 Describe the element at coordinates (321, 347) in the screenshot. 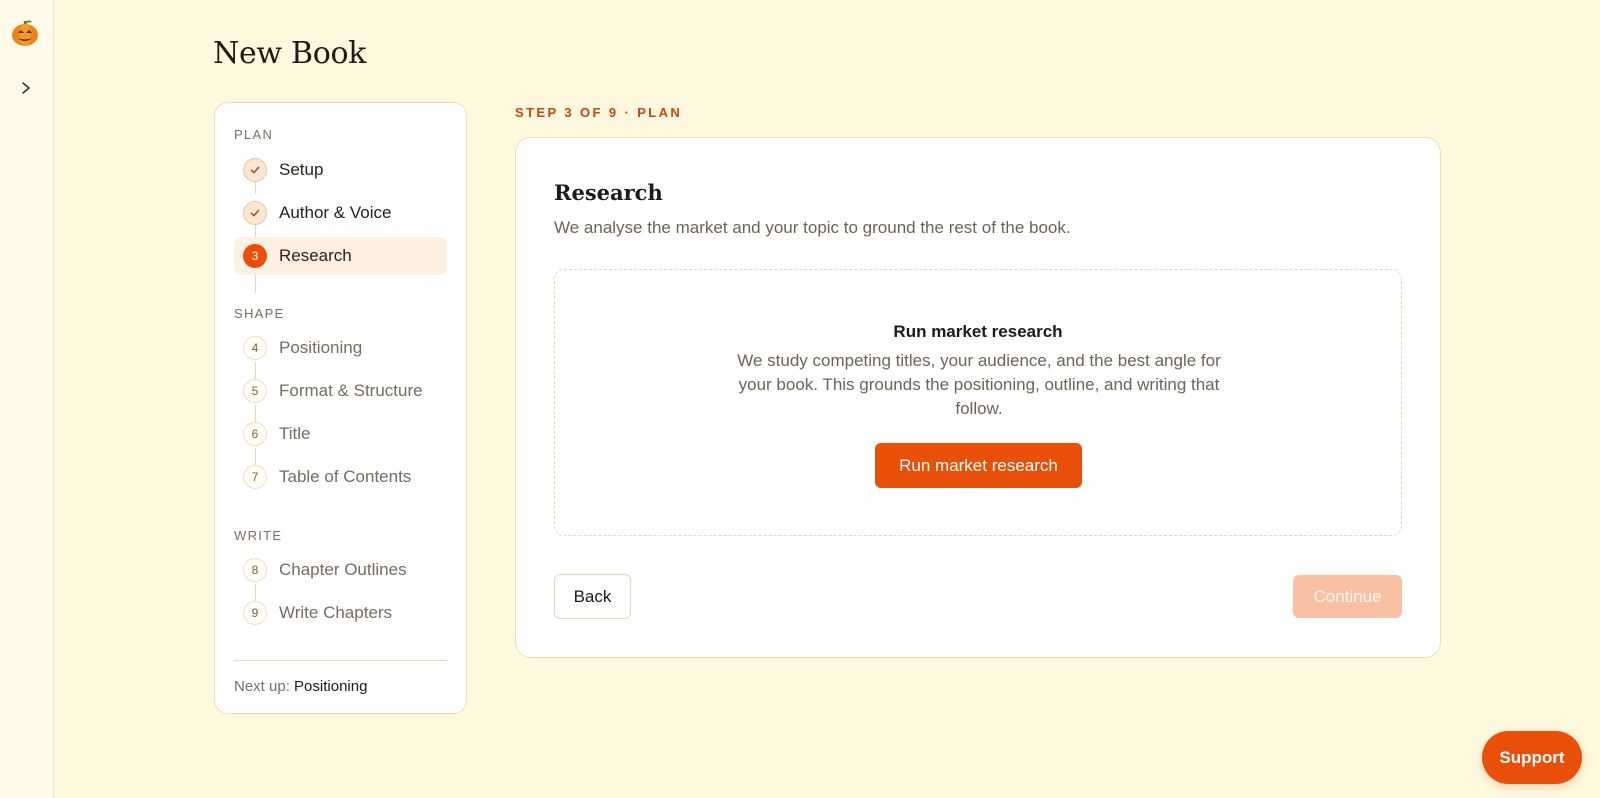

I see `step-label: Positioning` at that location.